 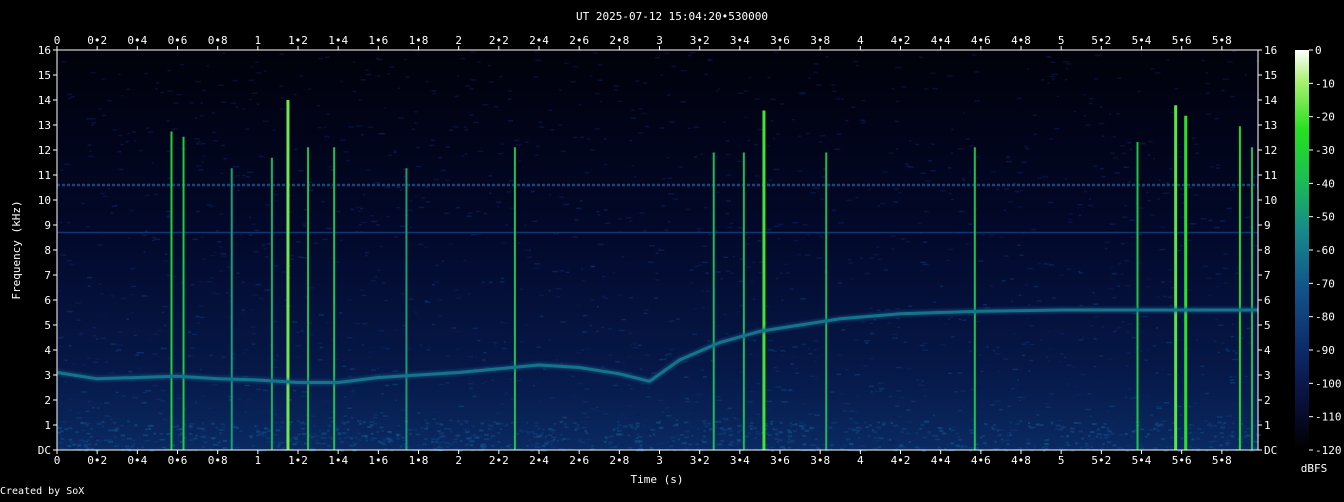 I want to click on y-tick-label-left: 15, so click(x=44, y=75).